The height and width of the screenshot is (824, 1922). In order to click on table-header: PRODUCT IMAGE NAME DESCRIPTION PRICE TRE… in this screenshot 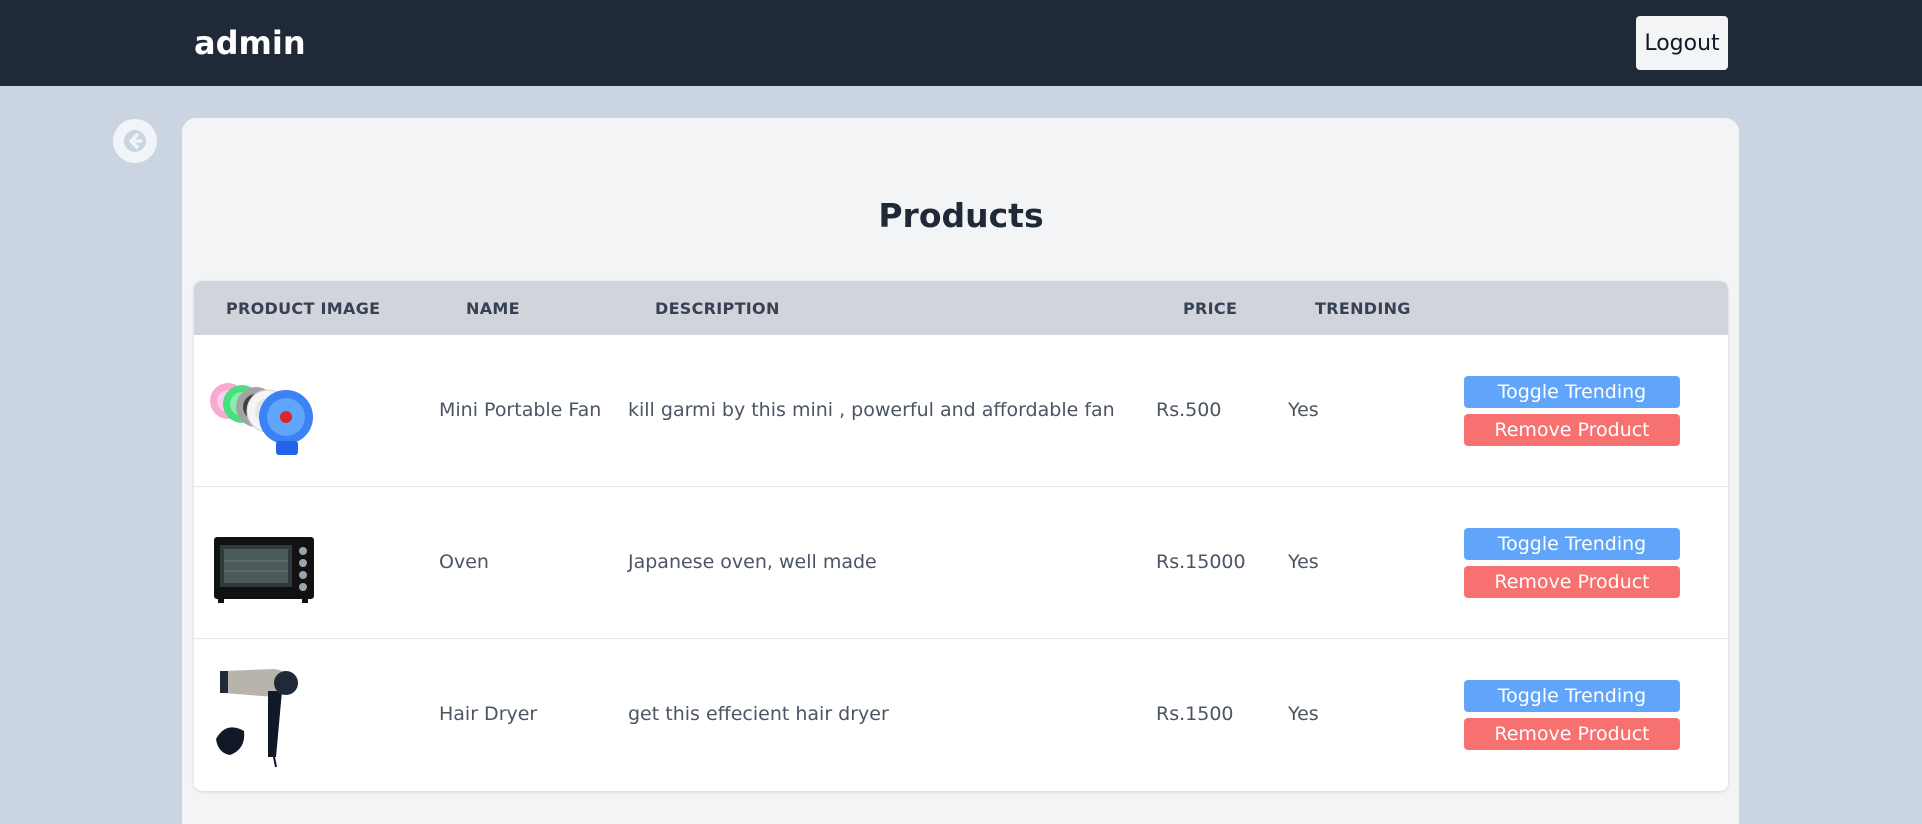, I will do `click(961, 308)`.